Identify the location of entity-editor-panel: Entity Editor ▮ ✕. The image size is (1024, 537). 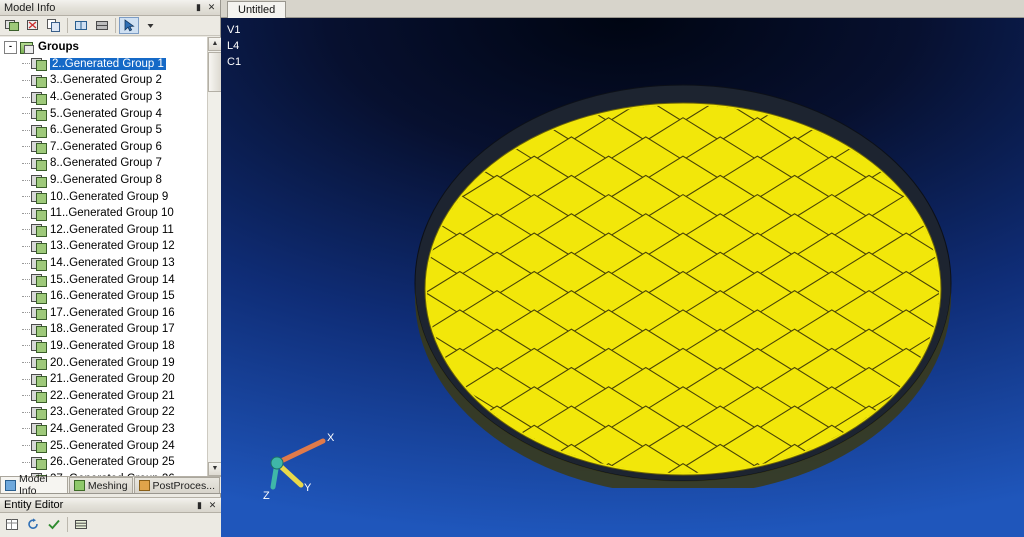
(110, 517).